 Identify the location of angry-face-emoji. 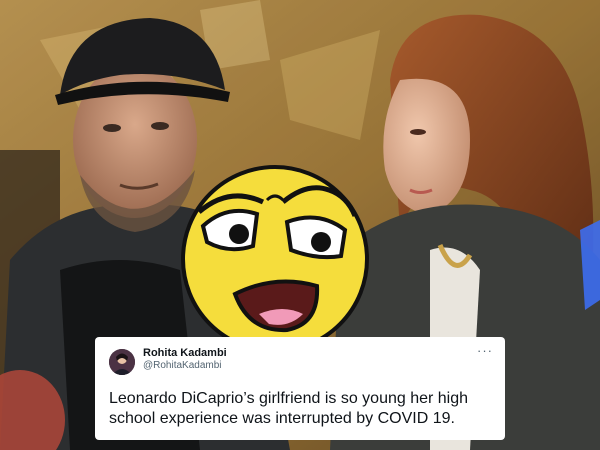
(275, 259).